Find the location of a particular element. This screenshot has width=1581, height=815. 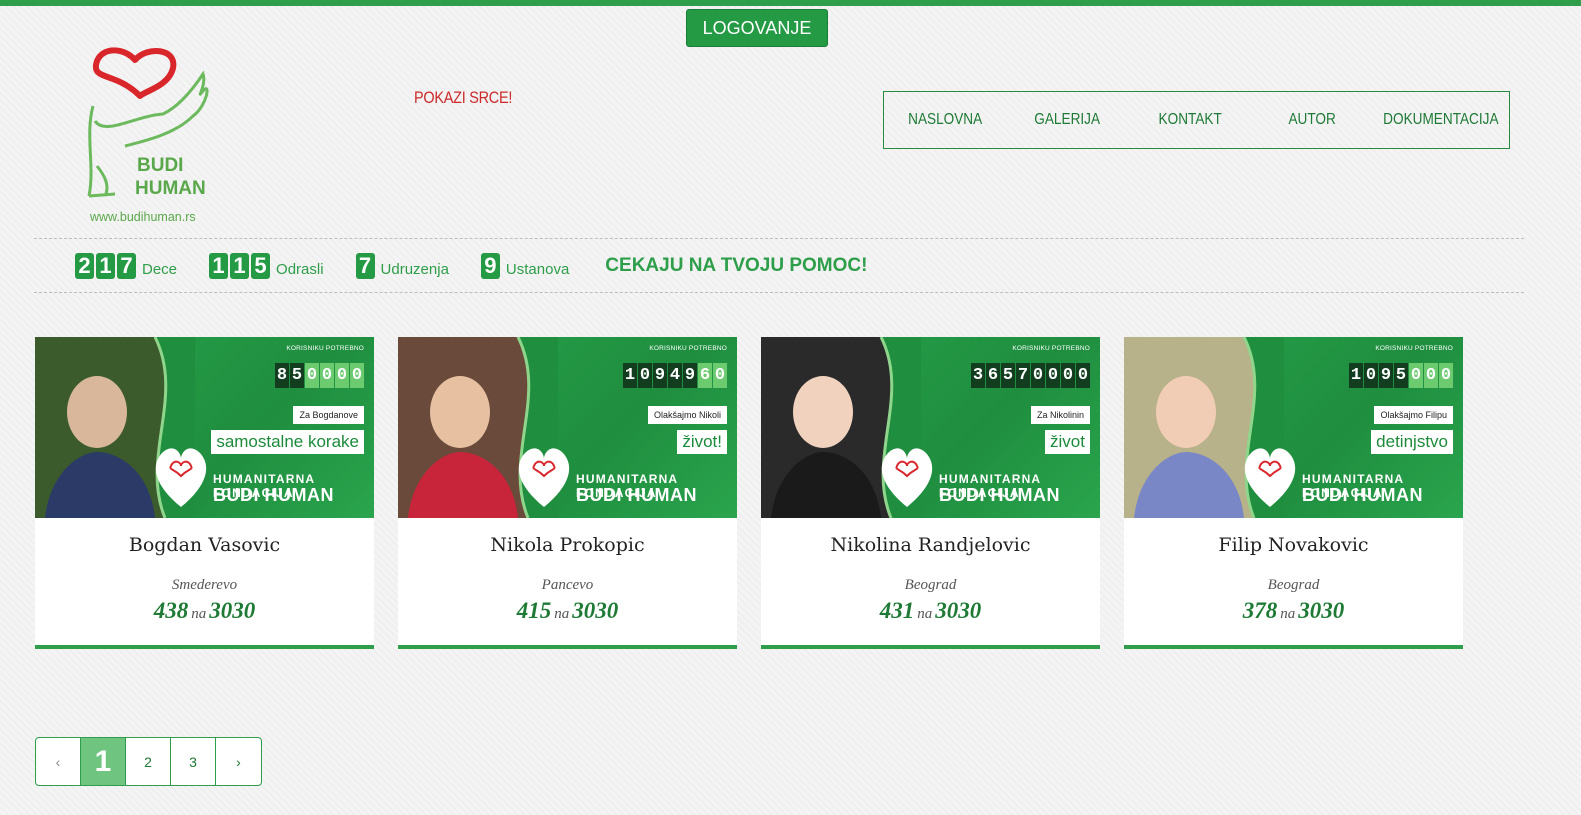

banner-caption-small: Za Bogdanove is located at coordinates (328, 415).